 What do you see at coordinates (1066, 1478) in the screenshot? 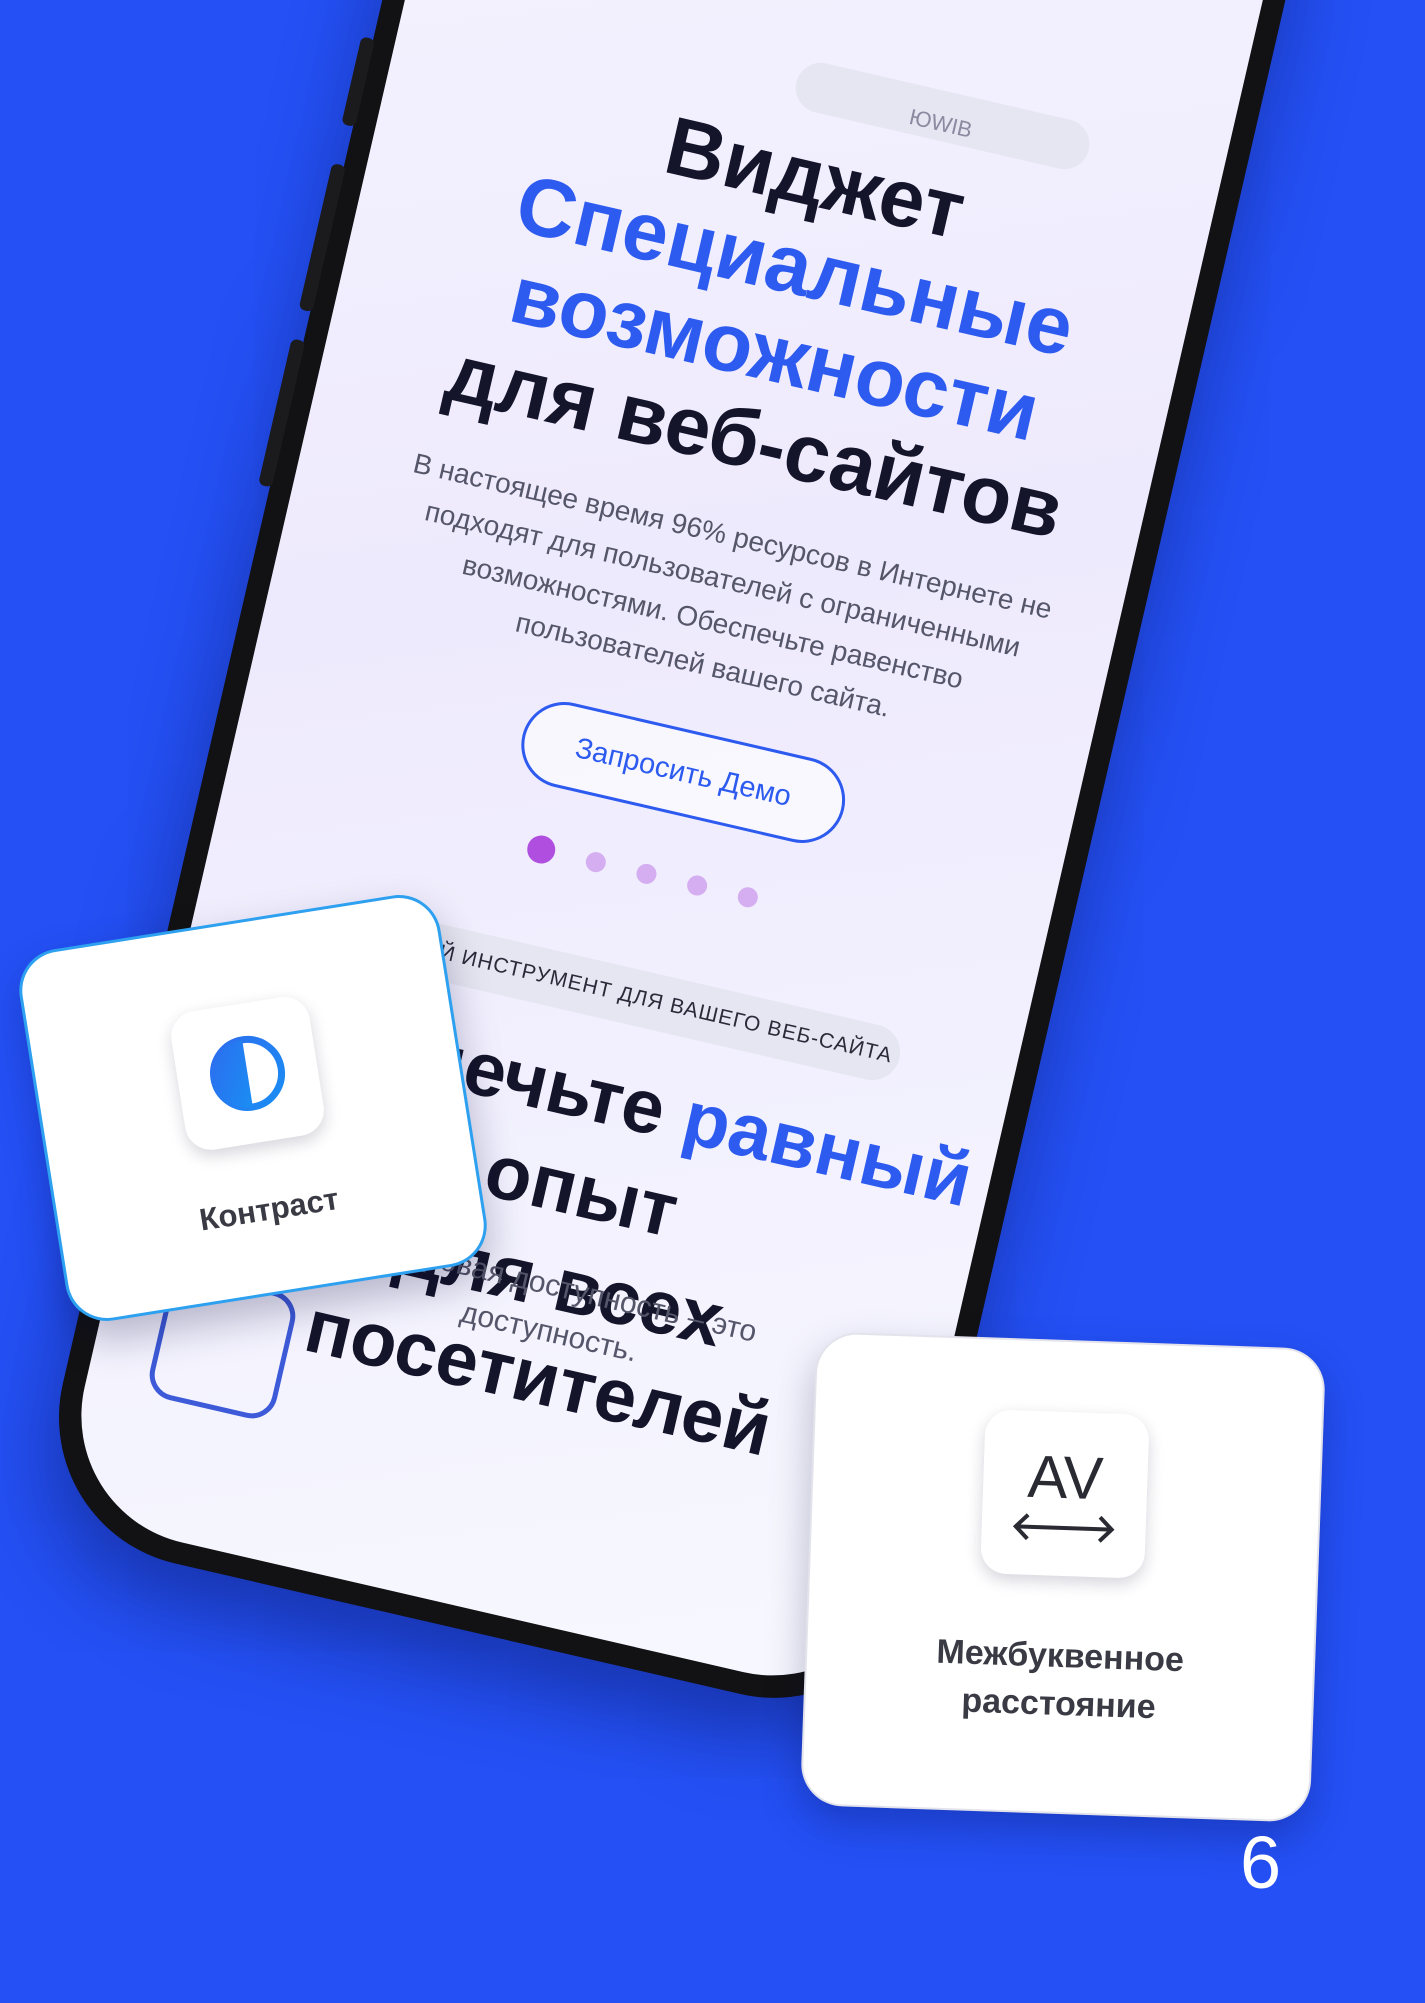
I see `letter-spacing-icon-text: AV` at bounding box center [1066, 1478].